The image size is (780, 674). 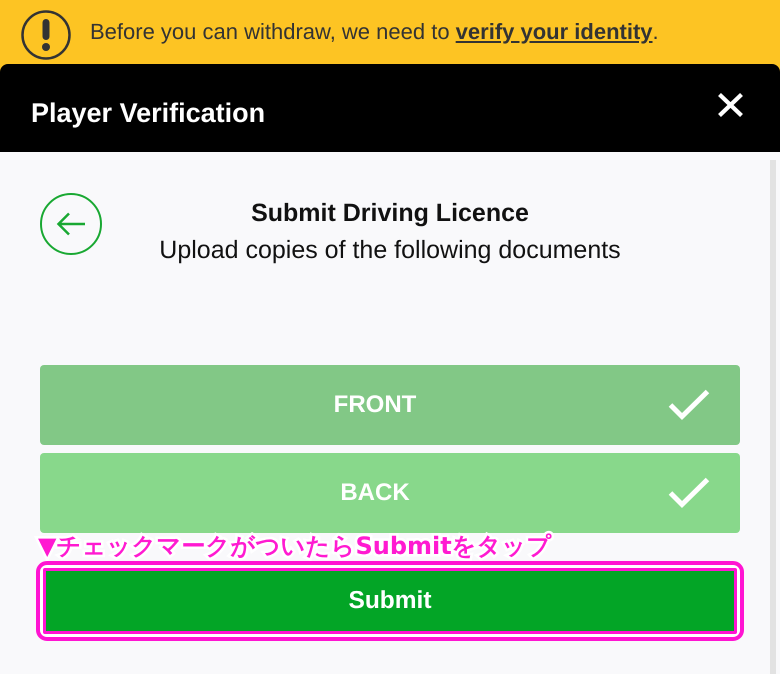 What do you see at coordinates (46, 35) in the screenshot?
I see `warning-icon` at bounding box center [46, 35].